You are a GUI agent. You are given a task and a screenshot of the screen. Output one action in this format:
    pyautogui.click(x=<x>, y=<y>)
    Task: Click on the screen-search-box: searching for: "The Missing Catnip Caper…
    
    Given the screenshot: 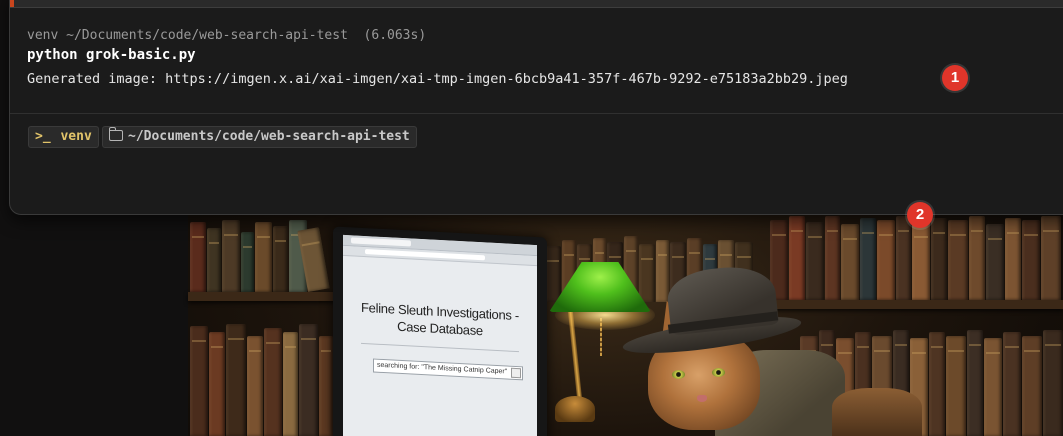 What is the action you would take?
    pyautogui.click(x=448, y=369)
    